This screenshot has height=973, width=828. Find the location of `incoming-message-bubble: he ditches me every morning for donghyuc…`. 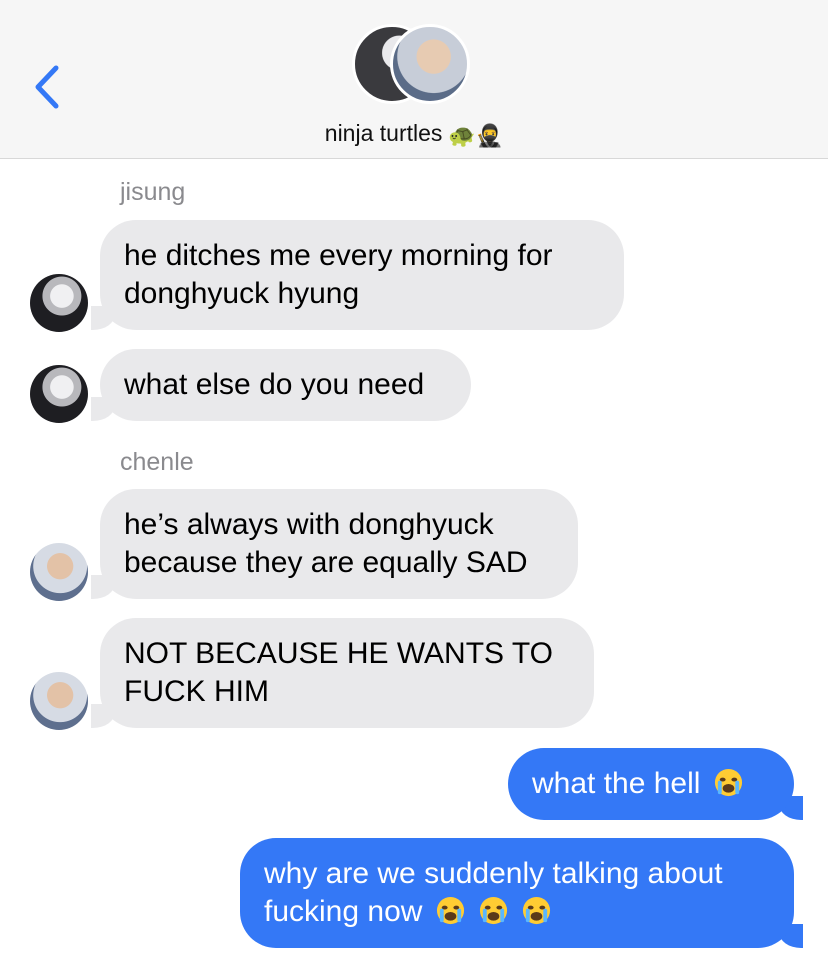

incoming-message-bubble: he ditches me every morning for donghyuc… is located at coordinates (357, 275).